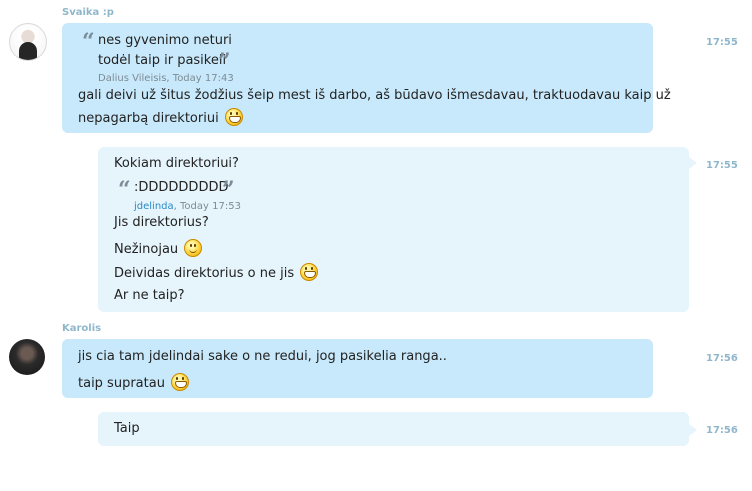  What do you see at coordinates (193, 248) in the screenshot?
I see `smile-icon` at bounding box center [193, 248].